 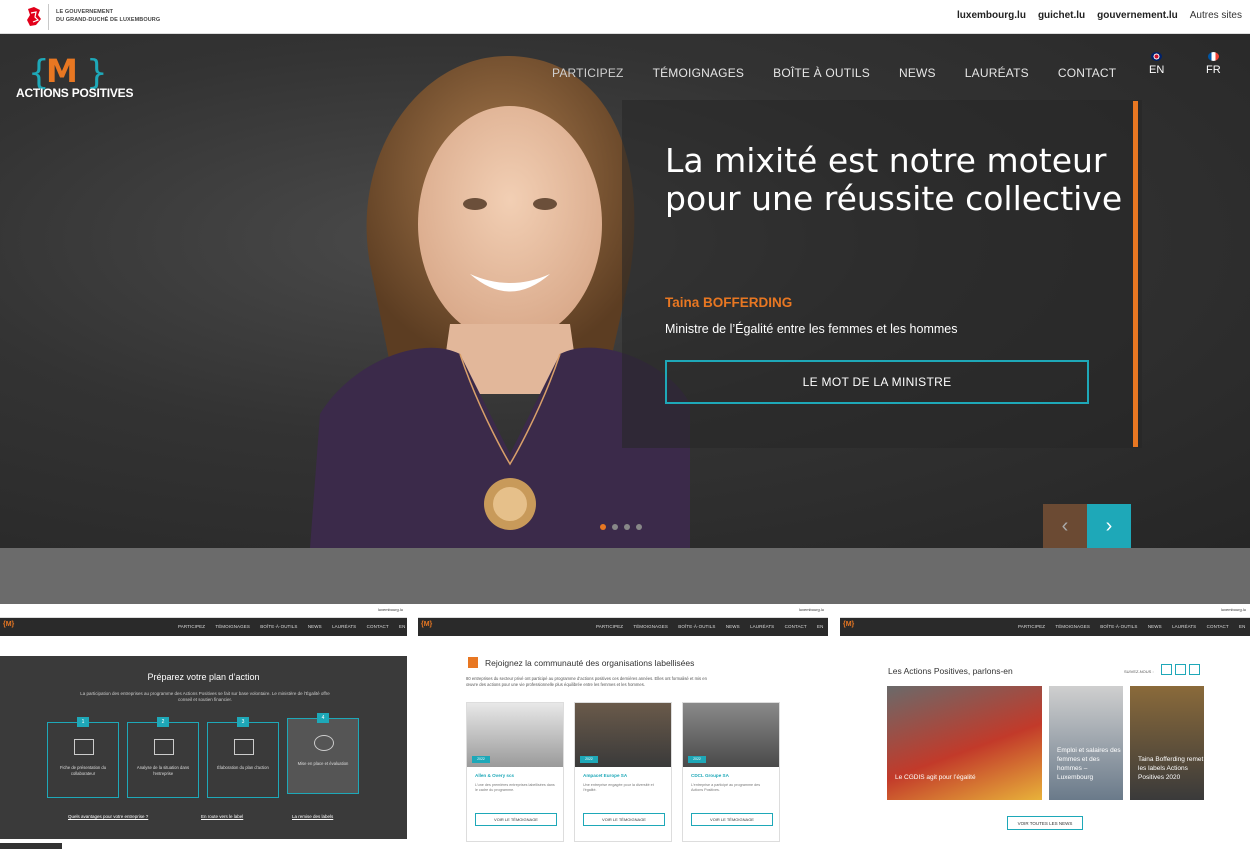 What do you see at coordinates (203, 677) in the screenshot?
I see `plan-action-title: Préparez votre plan d’action` at bounding box center [203, 677].